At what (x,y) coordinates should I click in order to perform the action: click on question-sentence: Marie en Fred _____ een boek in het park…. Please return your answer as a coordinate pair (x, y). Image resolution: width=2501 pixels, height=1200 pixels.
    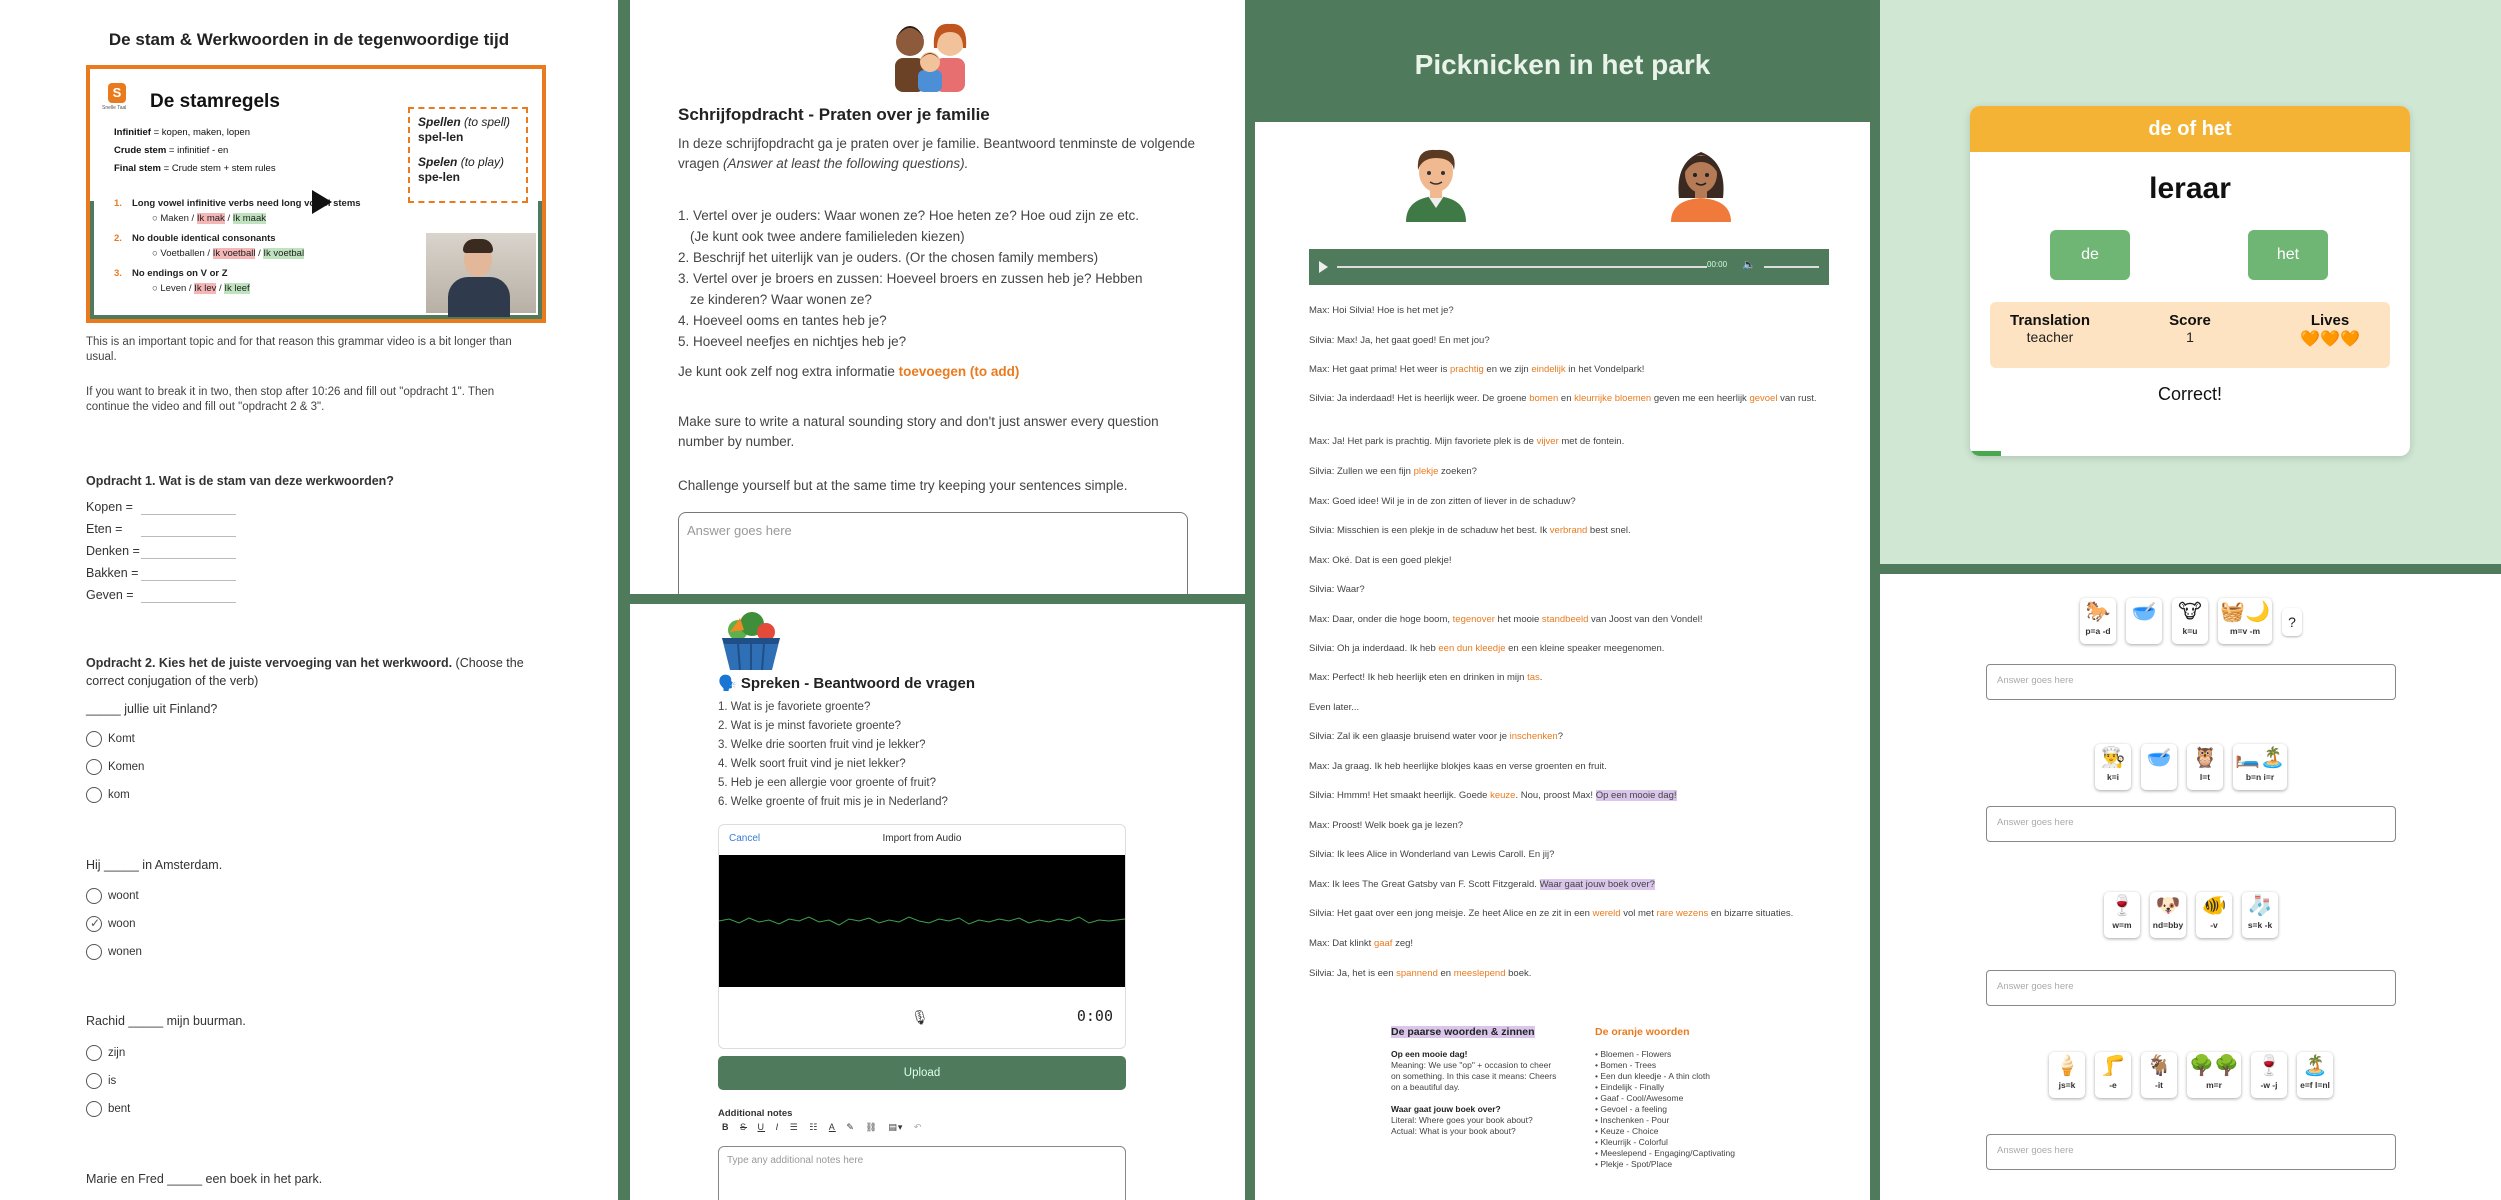
    Looking at the image, I should click on (204, 1179).